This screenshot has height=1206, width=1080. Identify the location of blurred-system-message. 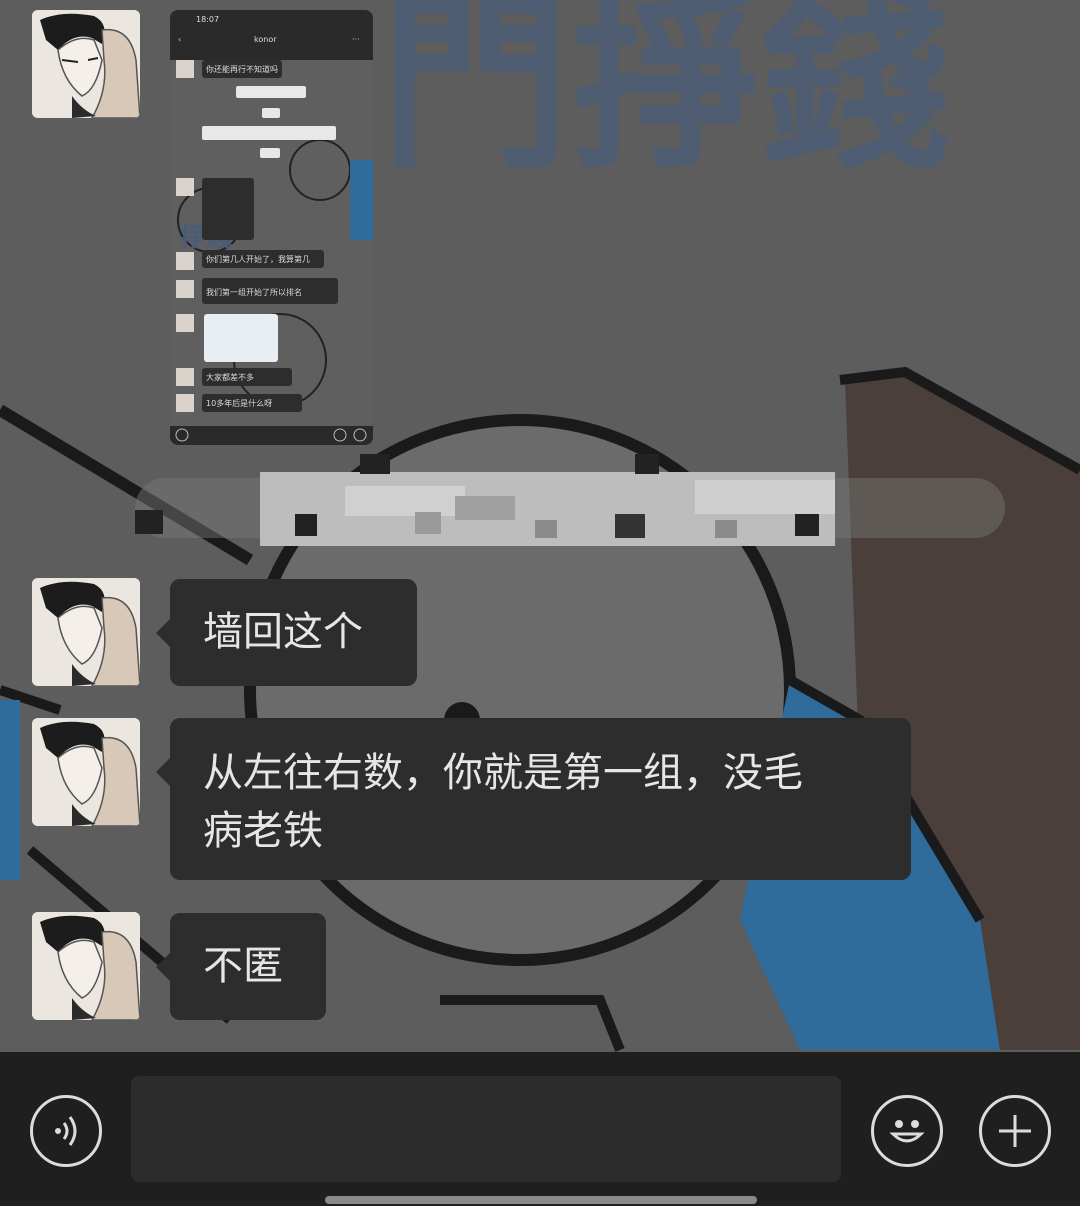
(570, 500).